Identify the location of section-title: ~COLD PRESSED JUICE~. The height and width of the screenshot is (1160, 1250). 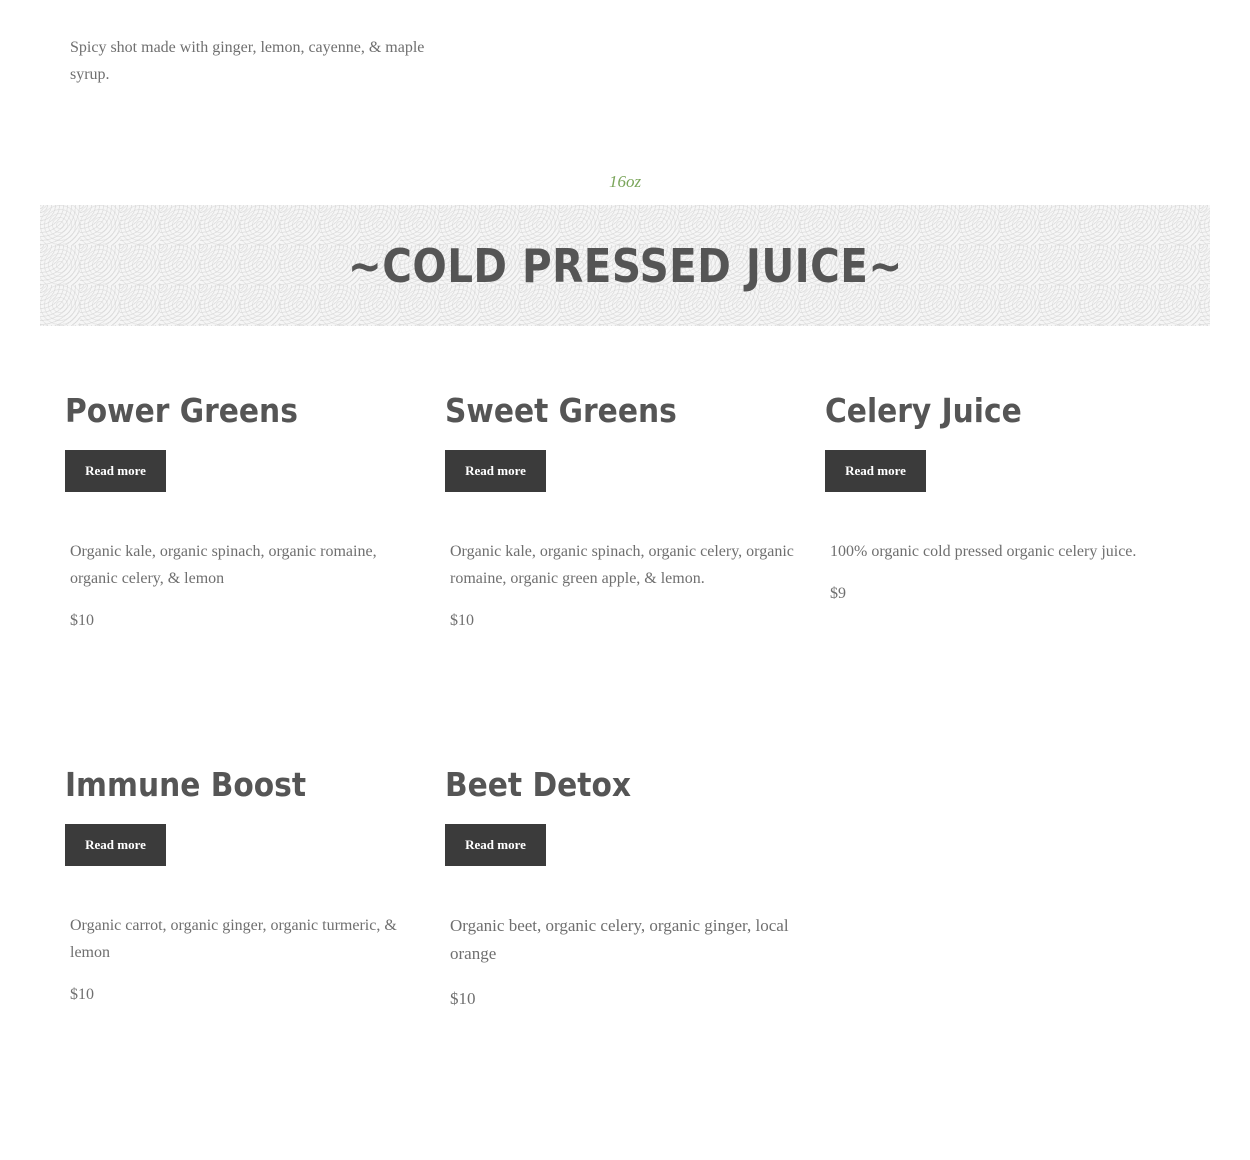
(625, 265).